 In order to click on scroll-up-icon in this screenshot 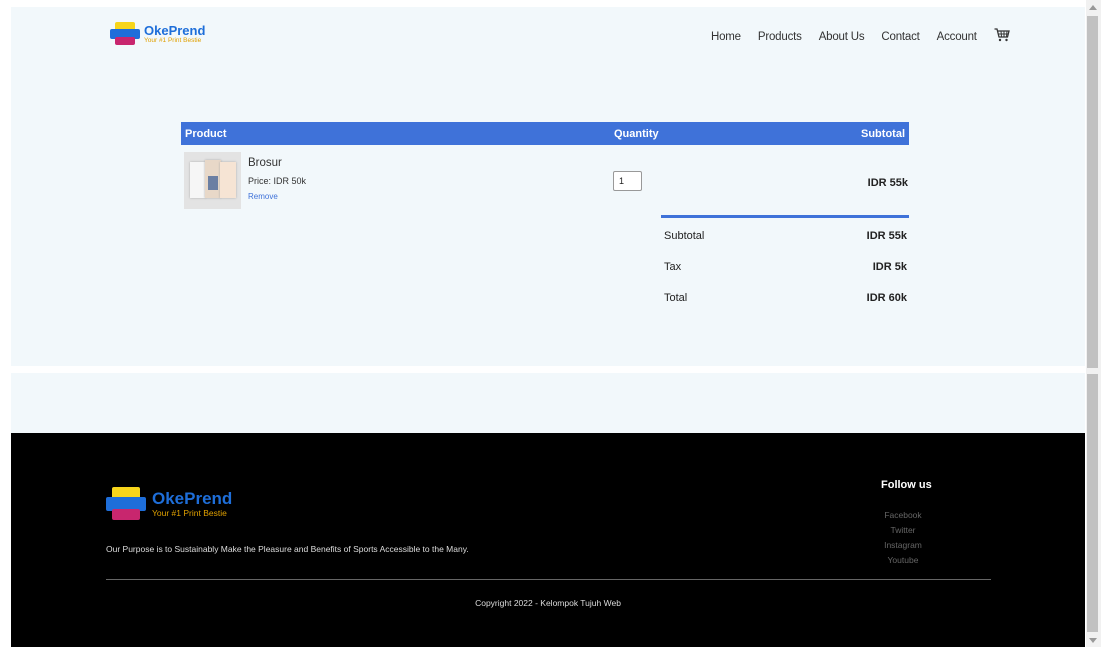, I will do `click(1093, 7)`.